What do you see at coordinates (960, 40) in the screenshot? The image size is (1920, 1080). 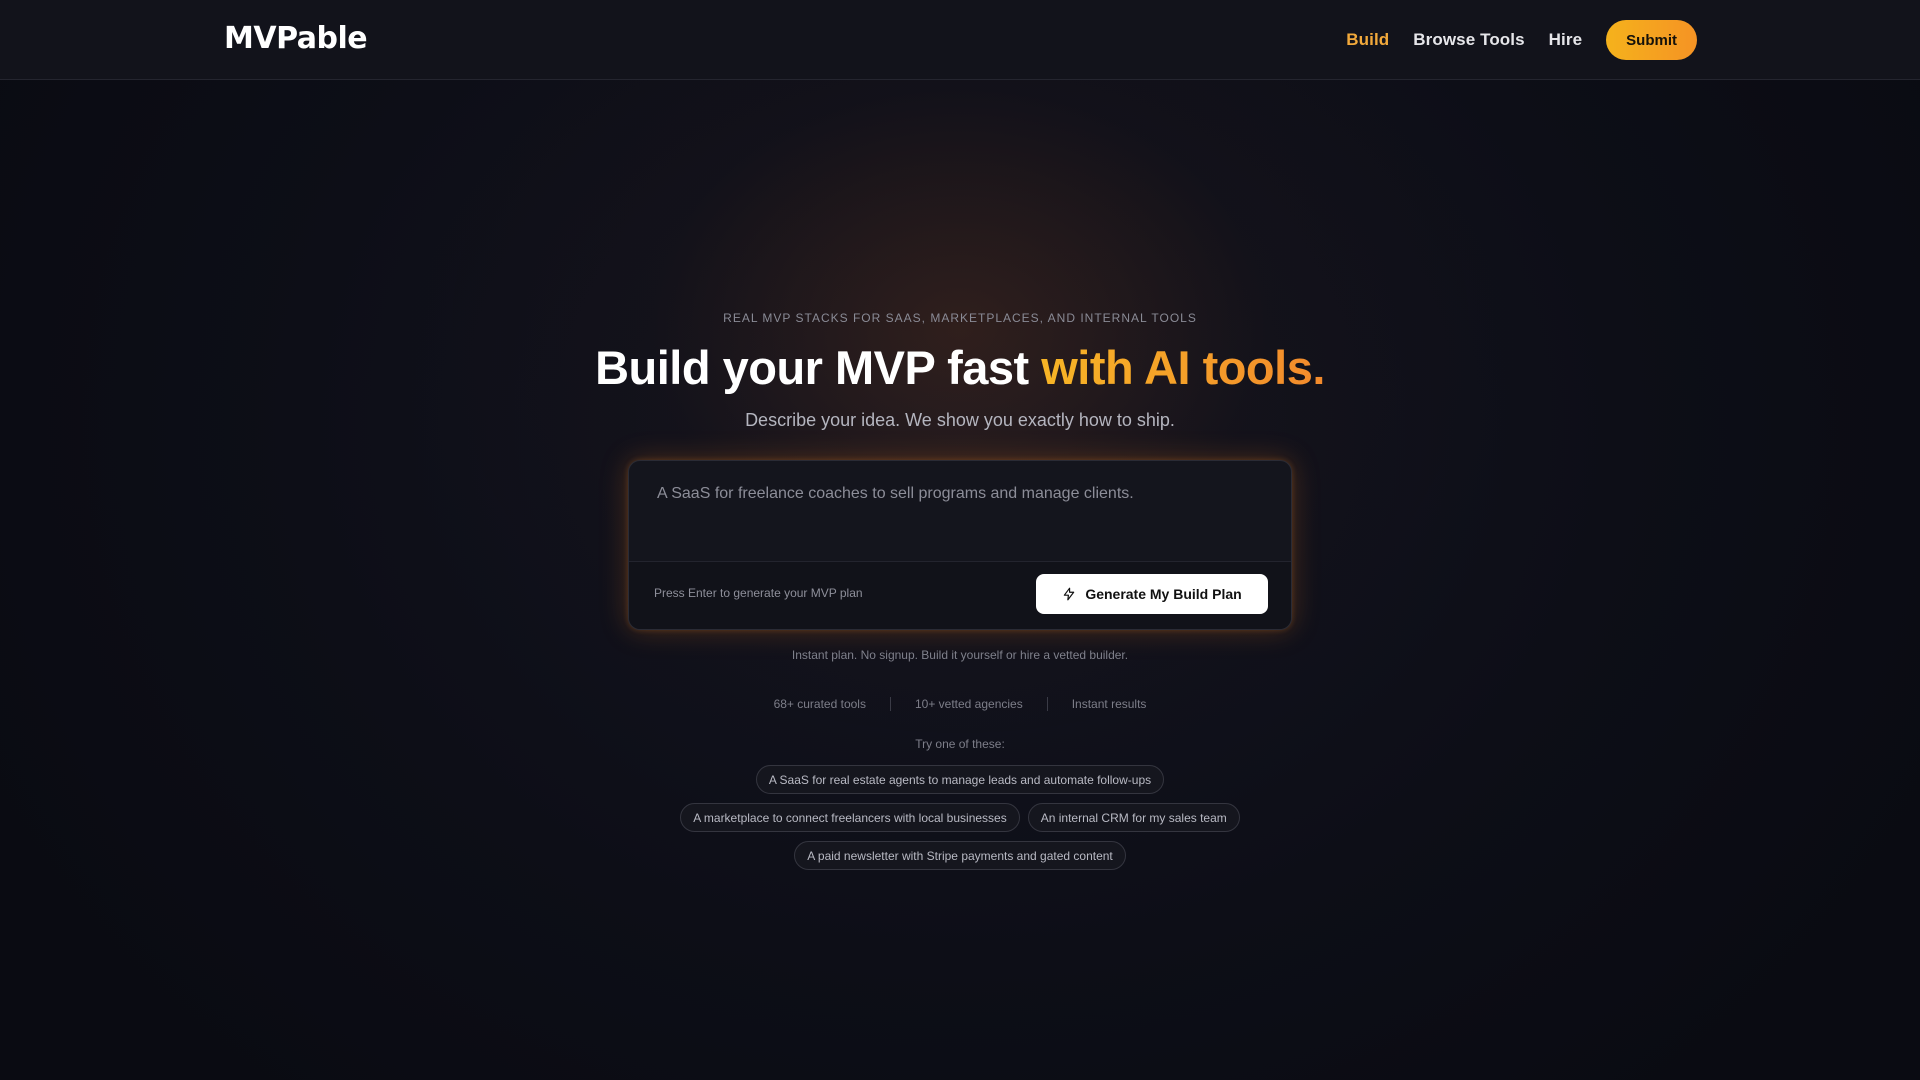 I see `top-navbar: MVPable Build Browse Tools Hire Submit` at bounding box center [960, 40].